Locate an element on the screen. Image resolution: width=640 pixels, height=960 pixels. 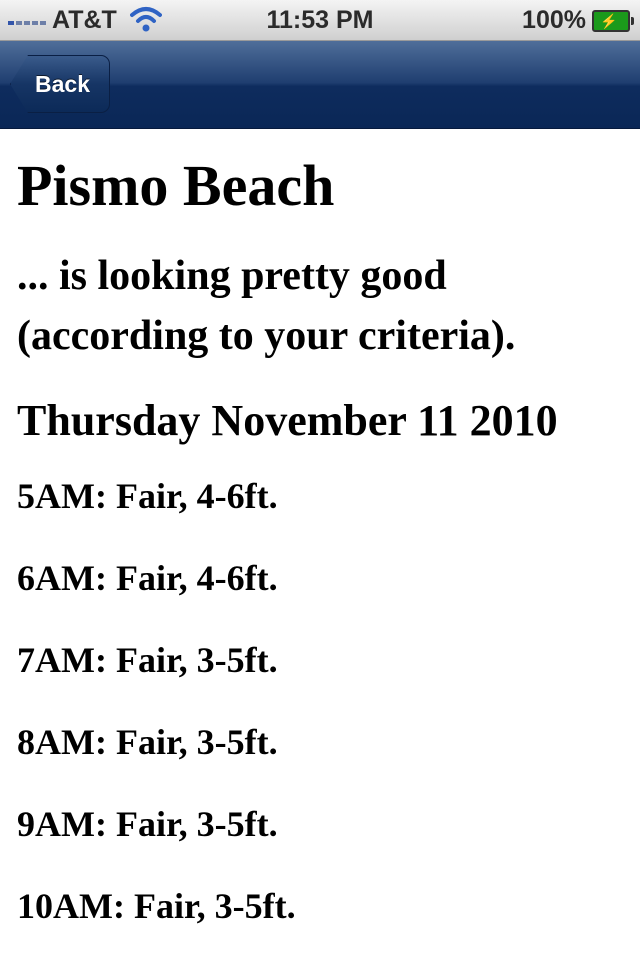
forecast-item: 7AM: Fair, 3-5ft. is located at coordinates (147, 660).